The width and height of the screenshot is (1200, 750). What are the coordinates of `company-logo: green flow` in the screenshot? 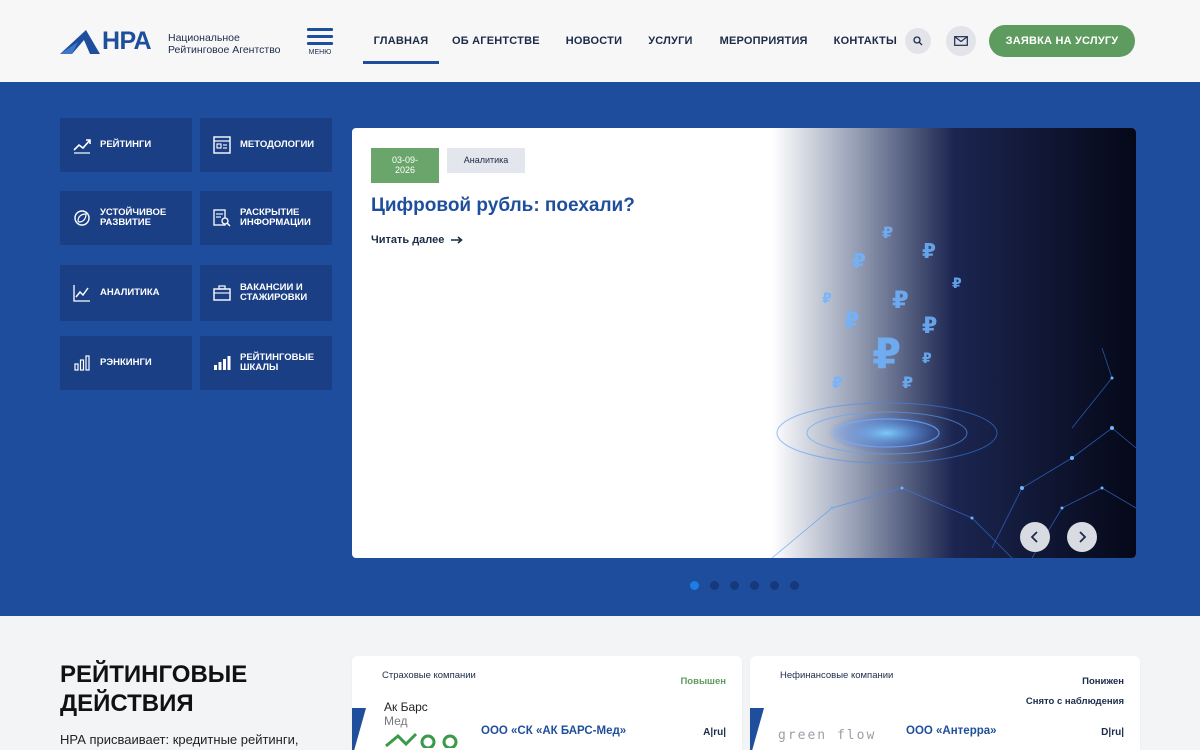 It's located at (827, 735).